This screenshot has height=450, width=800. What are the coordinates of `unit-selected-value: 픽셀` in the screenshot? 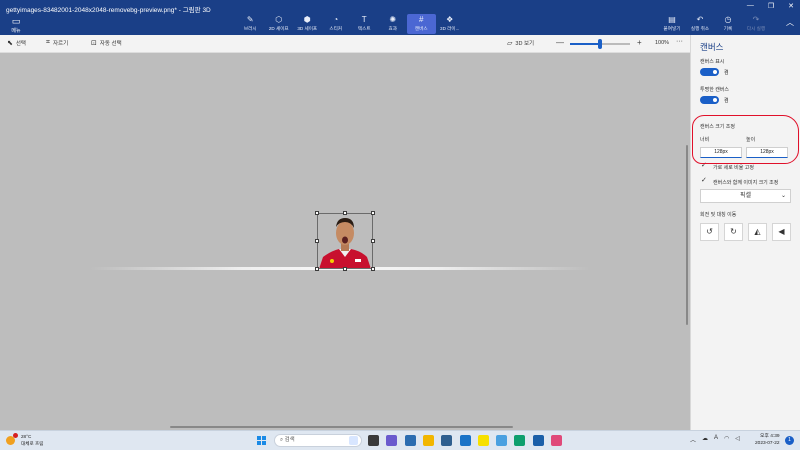 It's located at (745, 196).